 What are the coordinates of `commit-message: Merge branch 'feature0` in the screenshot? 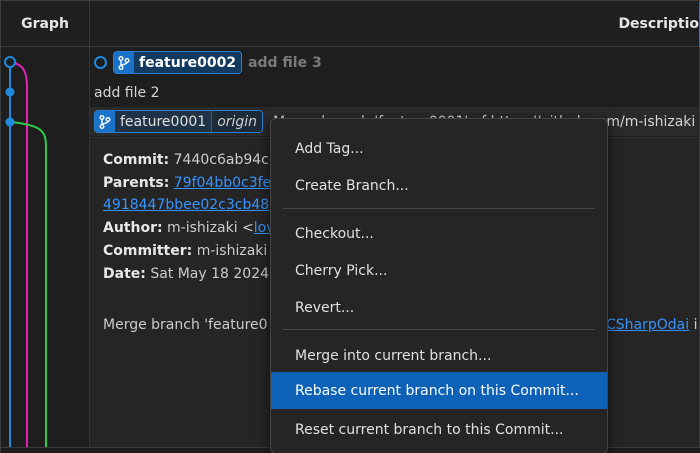 It's located at (185, 325).